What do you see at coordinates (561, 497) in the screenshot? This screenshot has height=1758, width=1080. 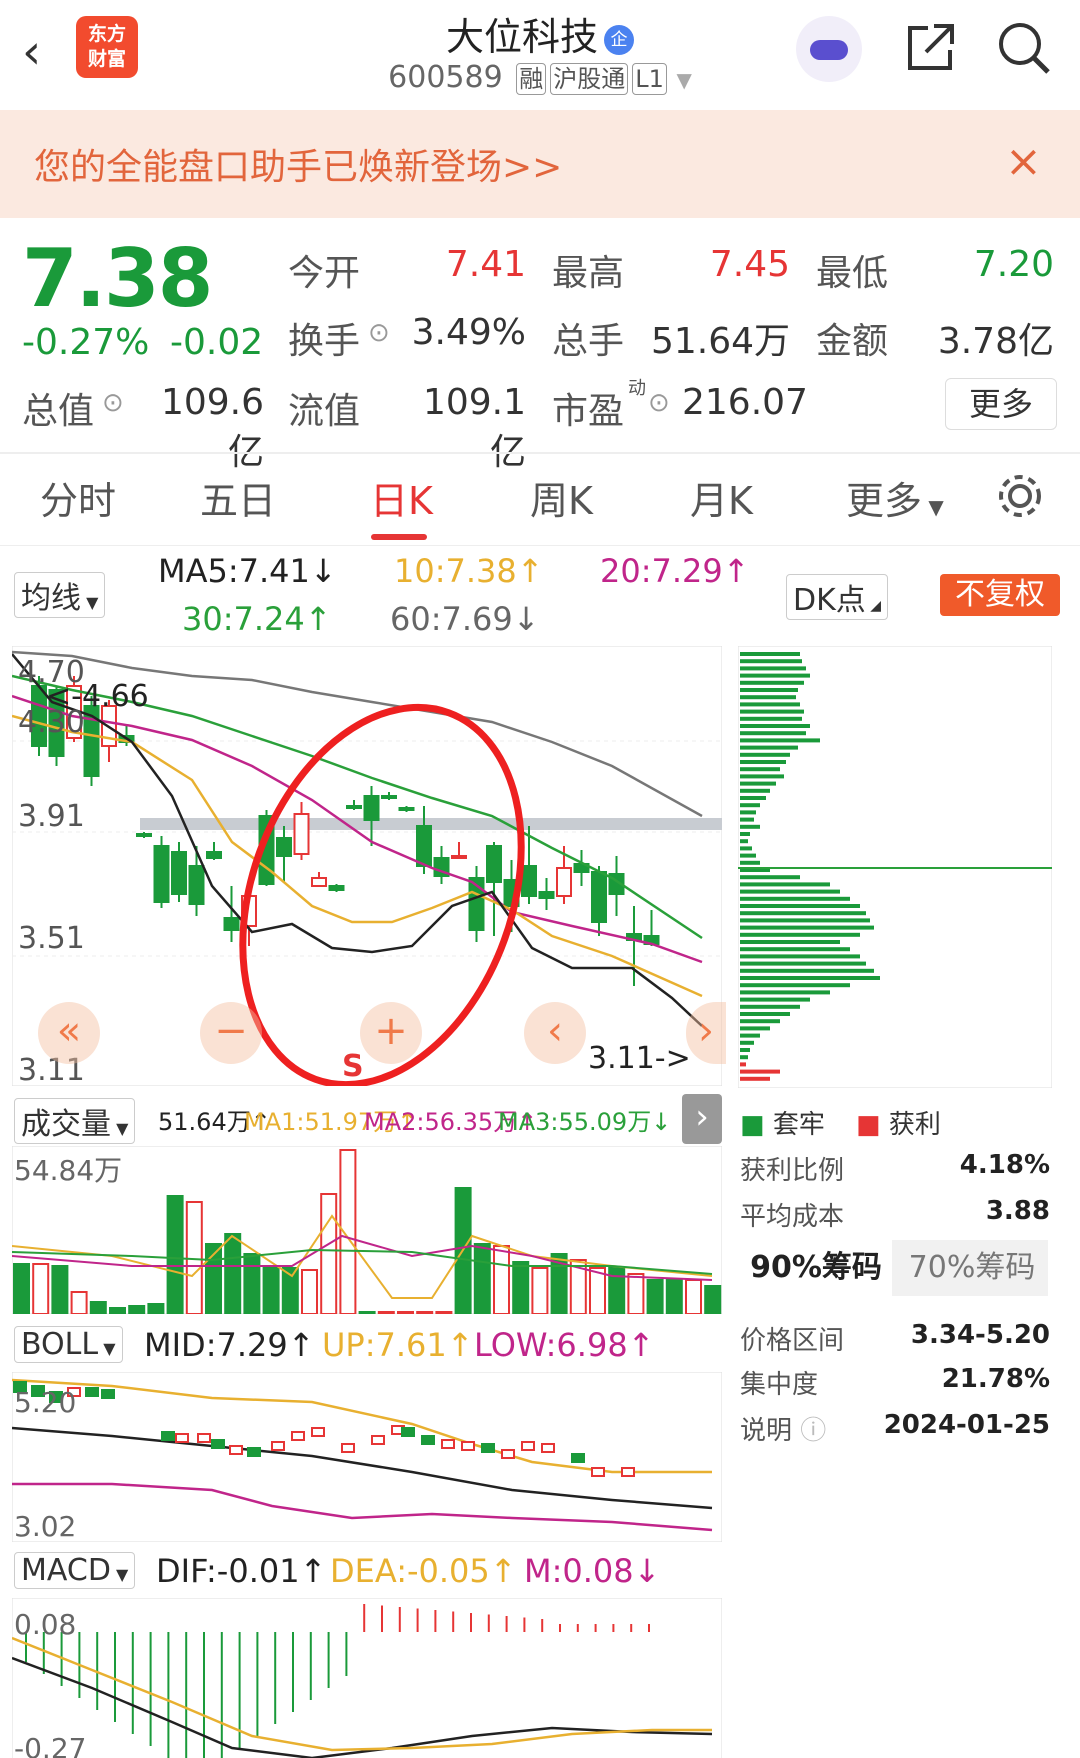 I see `tab-weekly-k: 周K` at bounding box center [561, 497].